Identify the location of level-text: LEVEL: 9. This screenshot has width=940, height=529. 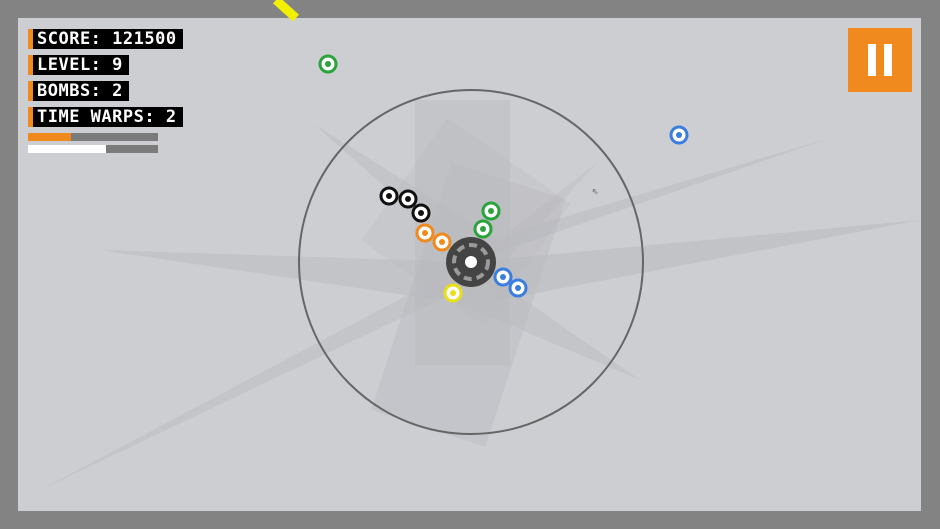
(81, 65).